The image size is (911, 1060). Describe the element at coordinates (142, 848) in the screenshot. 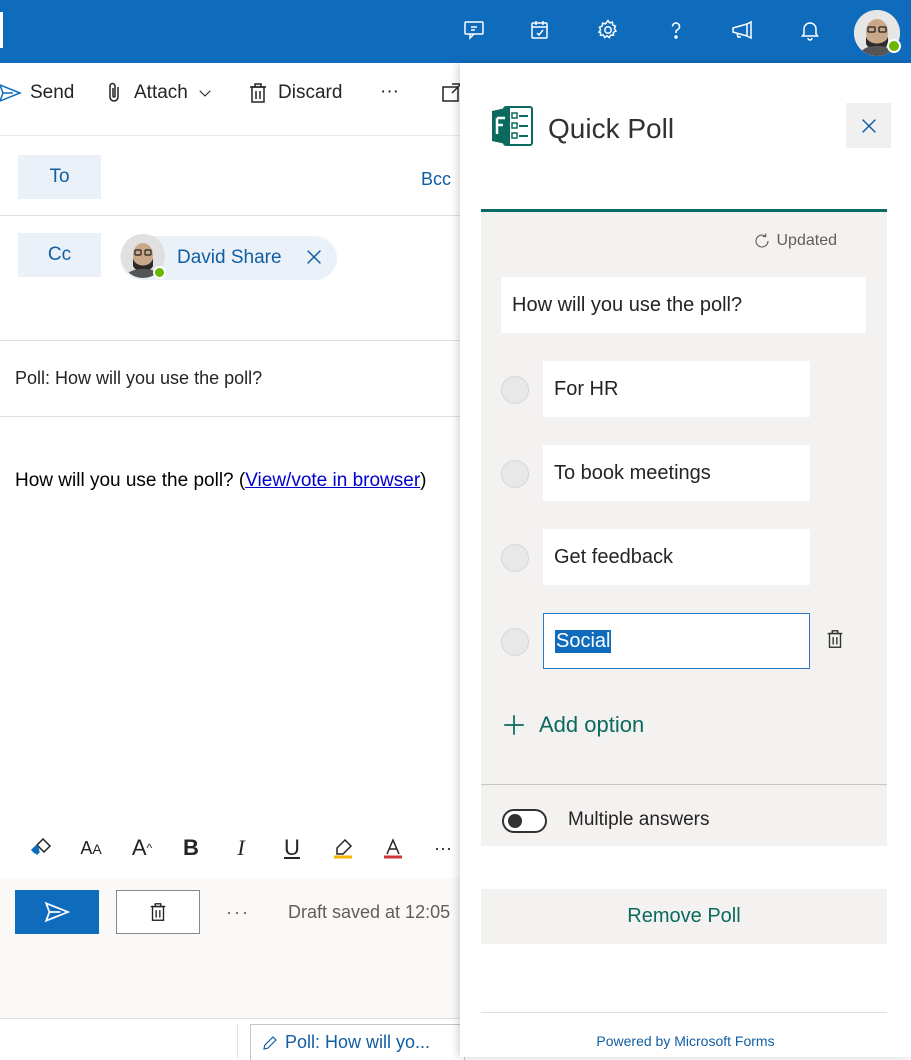

I see `grow-font-icon: A ^` at that location.